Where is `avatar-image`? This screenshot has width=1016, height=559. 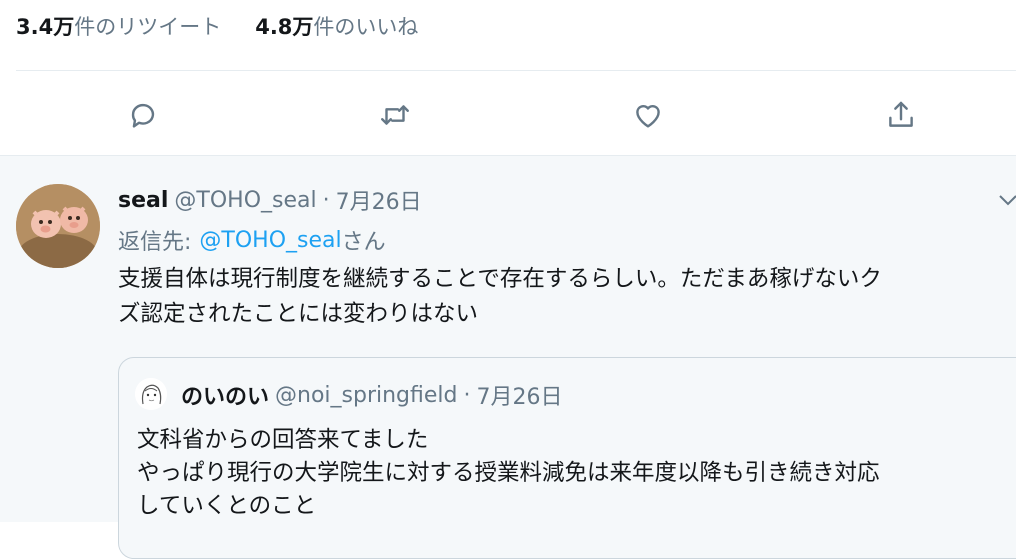
avatar-image is located at coordinates (58, 226).